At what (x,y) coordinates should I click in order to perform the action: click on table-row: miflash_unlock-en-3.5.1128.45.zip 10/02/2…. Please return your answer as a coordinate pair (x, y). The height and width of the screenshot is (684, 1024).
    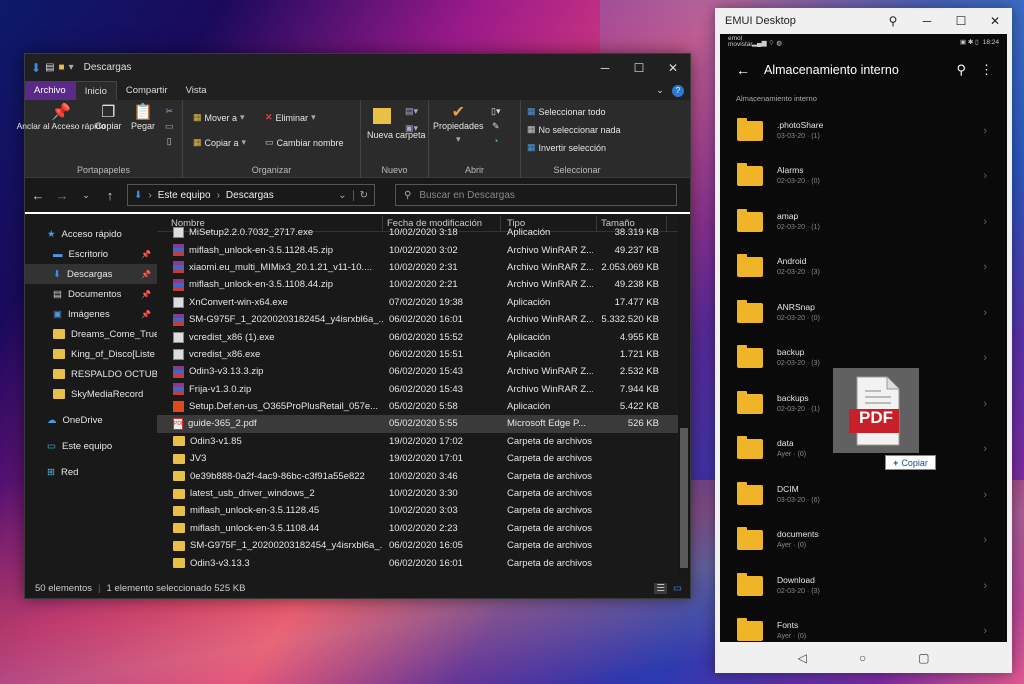
    Looking at the image, I should click on (423, 249).